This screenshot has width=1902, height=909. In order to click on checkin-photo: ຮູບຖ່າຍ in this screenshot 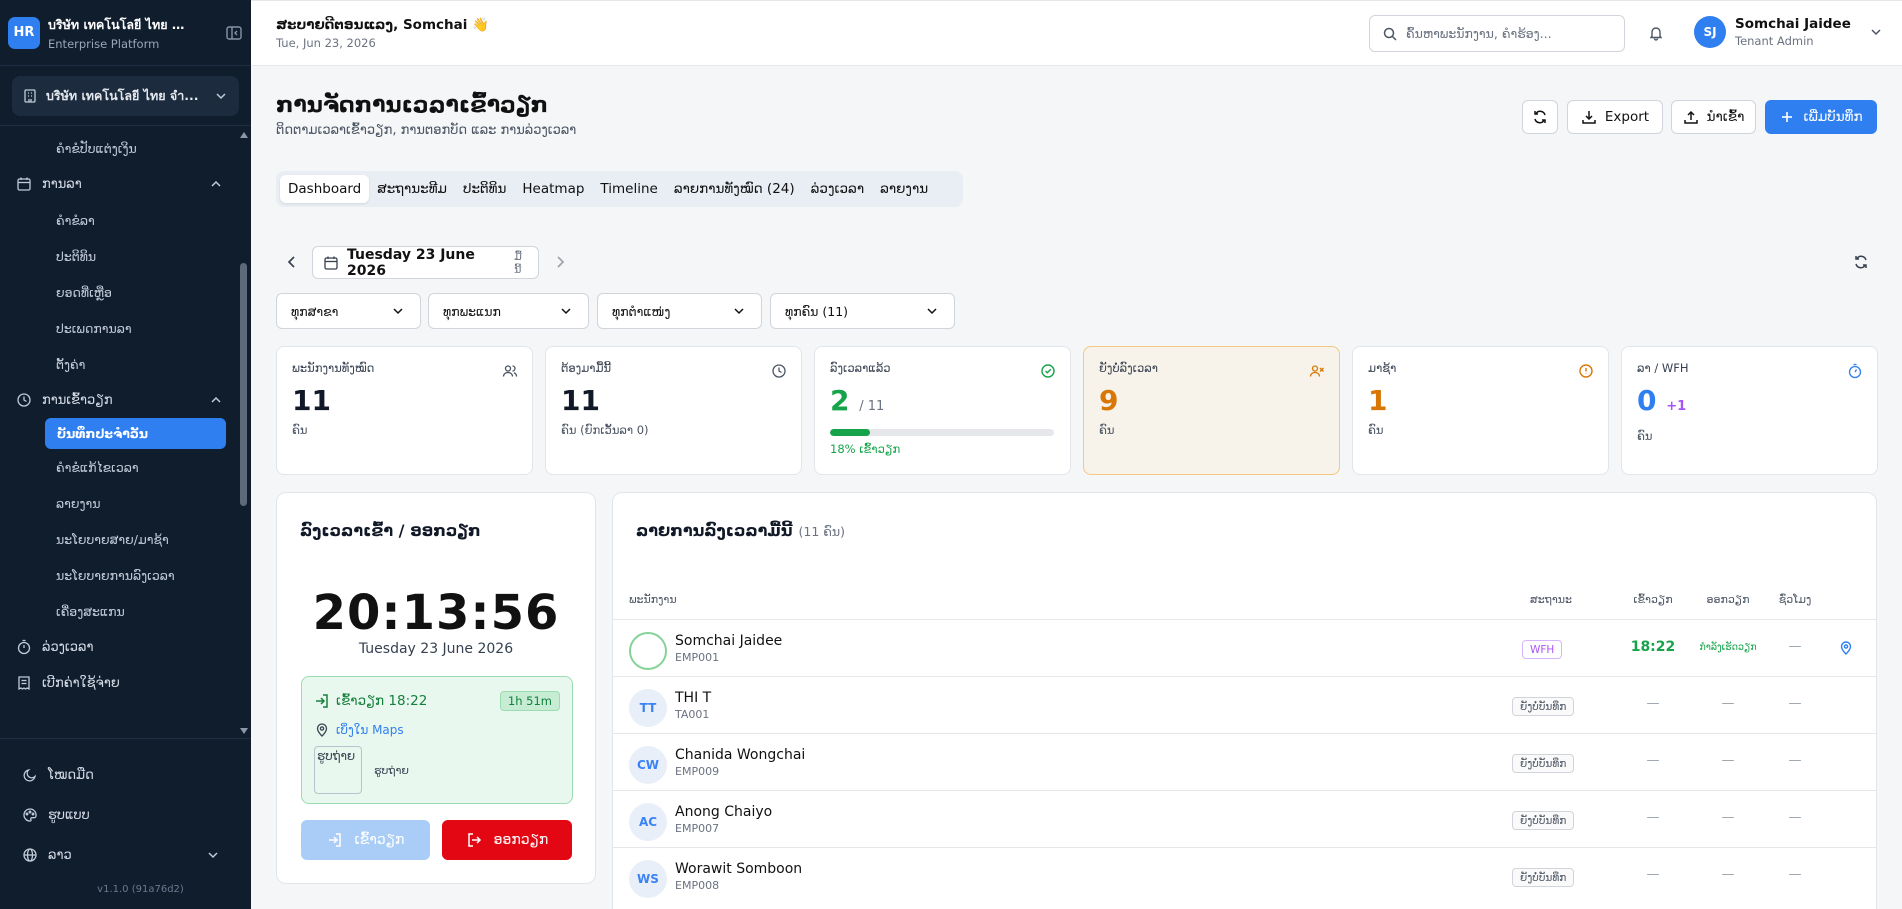, I will do `click(338, 770)`.